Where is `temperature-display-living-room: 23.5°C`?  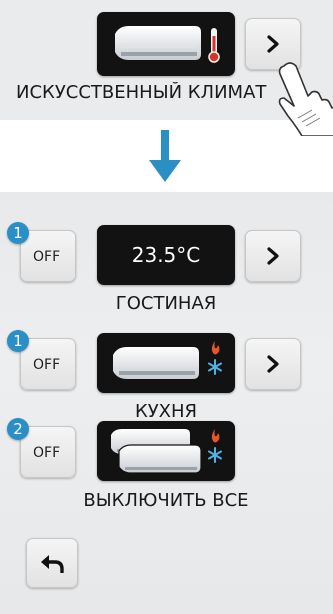
temperature-display-living-room: 23.5°C is located at coordinates (166, 255).